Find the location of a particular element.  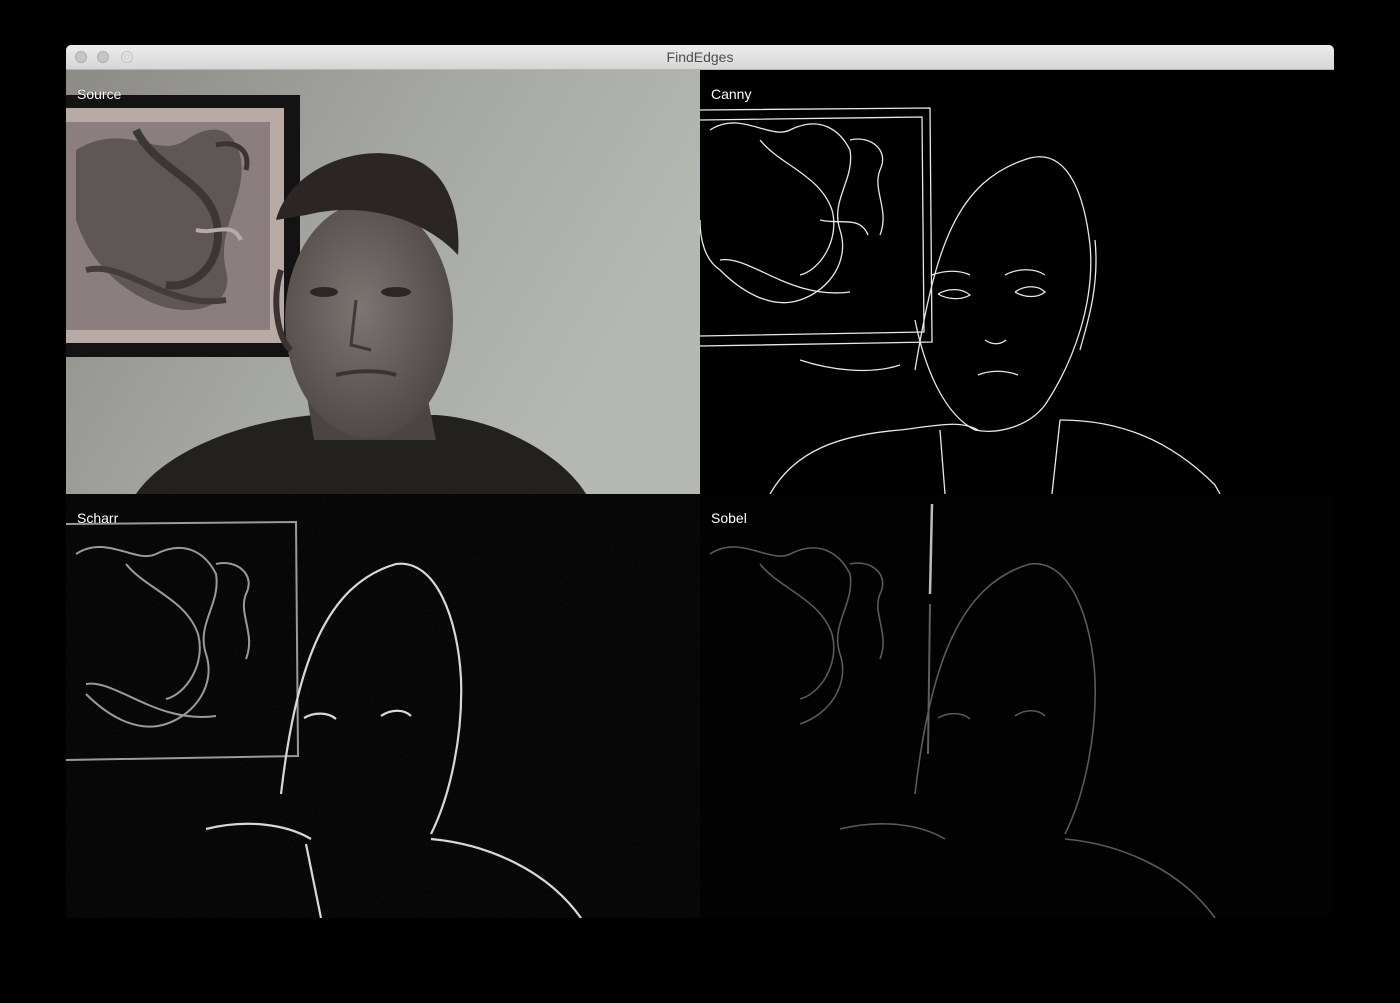

scharr-label: Scharr is located at coordinates (98, 518).